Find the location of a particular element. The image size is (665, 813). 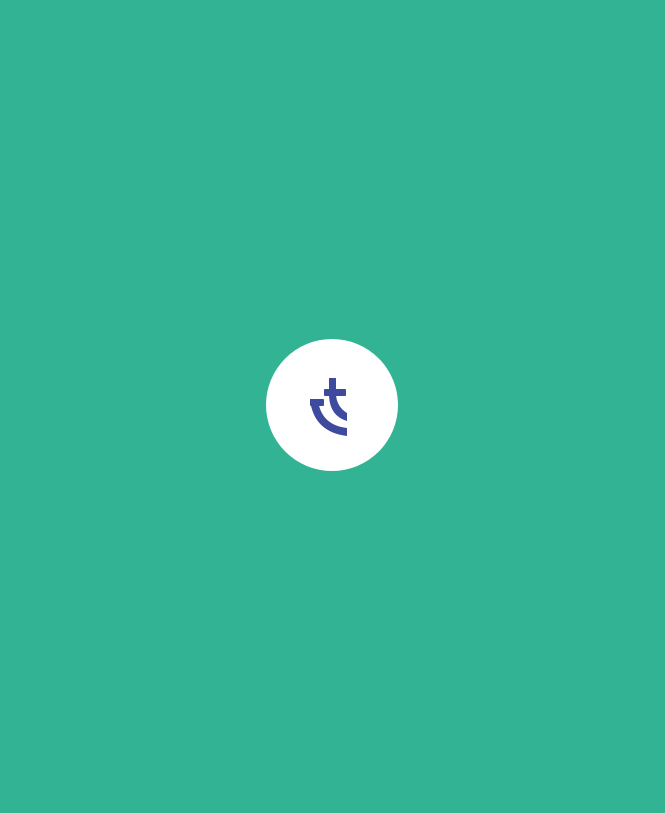

app-logo-icon is located at coordinates (328, 407).